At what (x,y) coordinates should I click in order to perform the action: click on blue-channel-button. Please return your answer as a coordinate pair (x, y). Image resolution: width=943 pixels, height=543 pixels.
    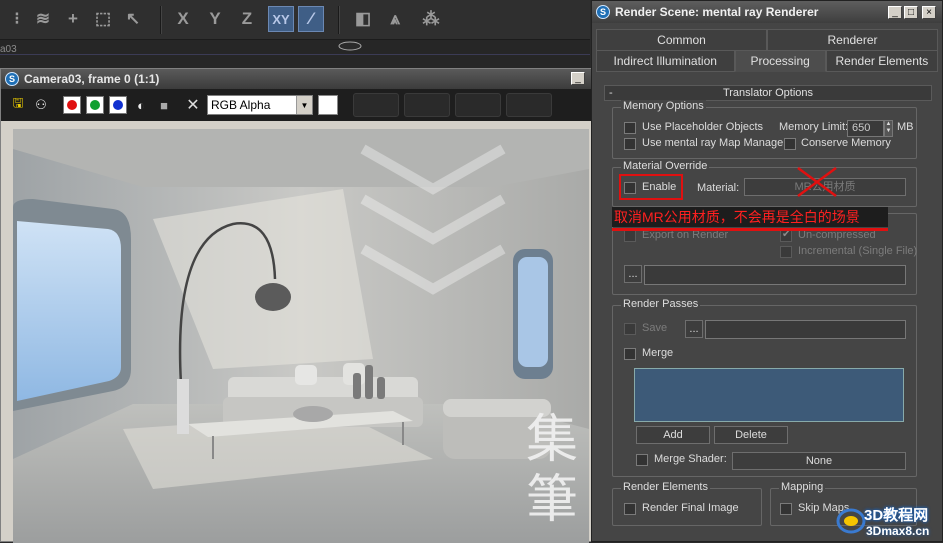
    Looking at the image, I should click on (118, 105).